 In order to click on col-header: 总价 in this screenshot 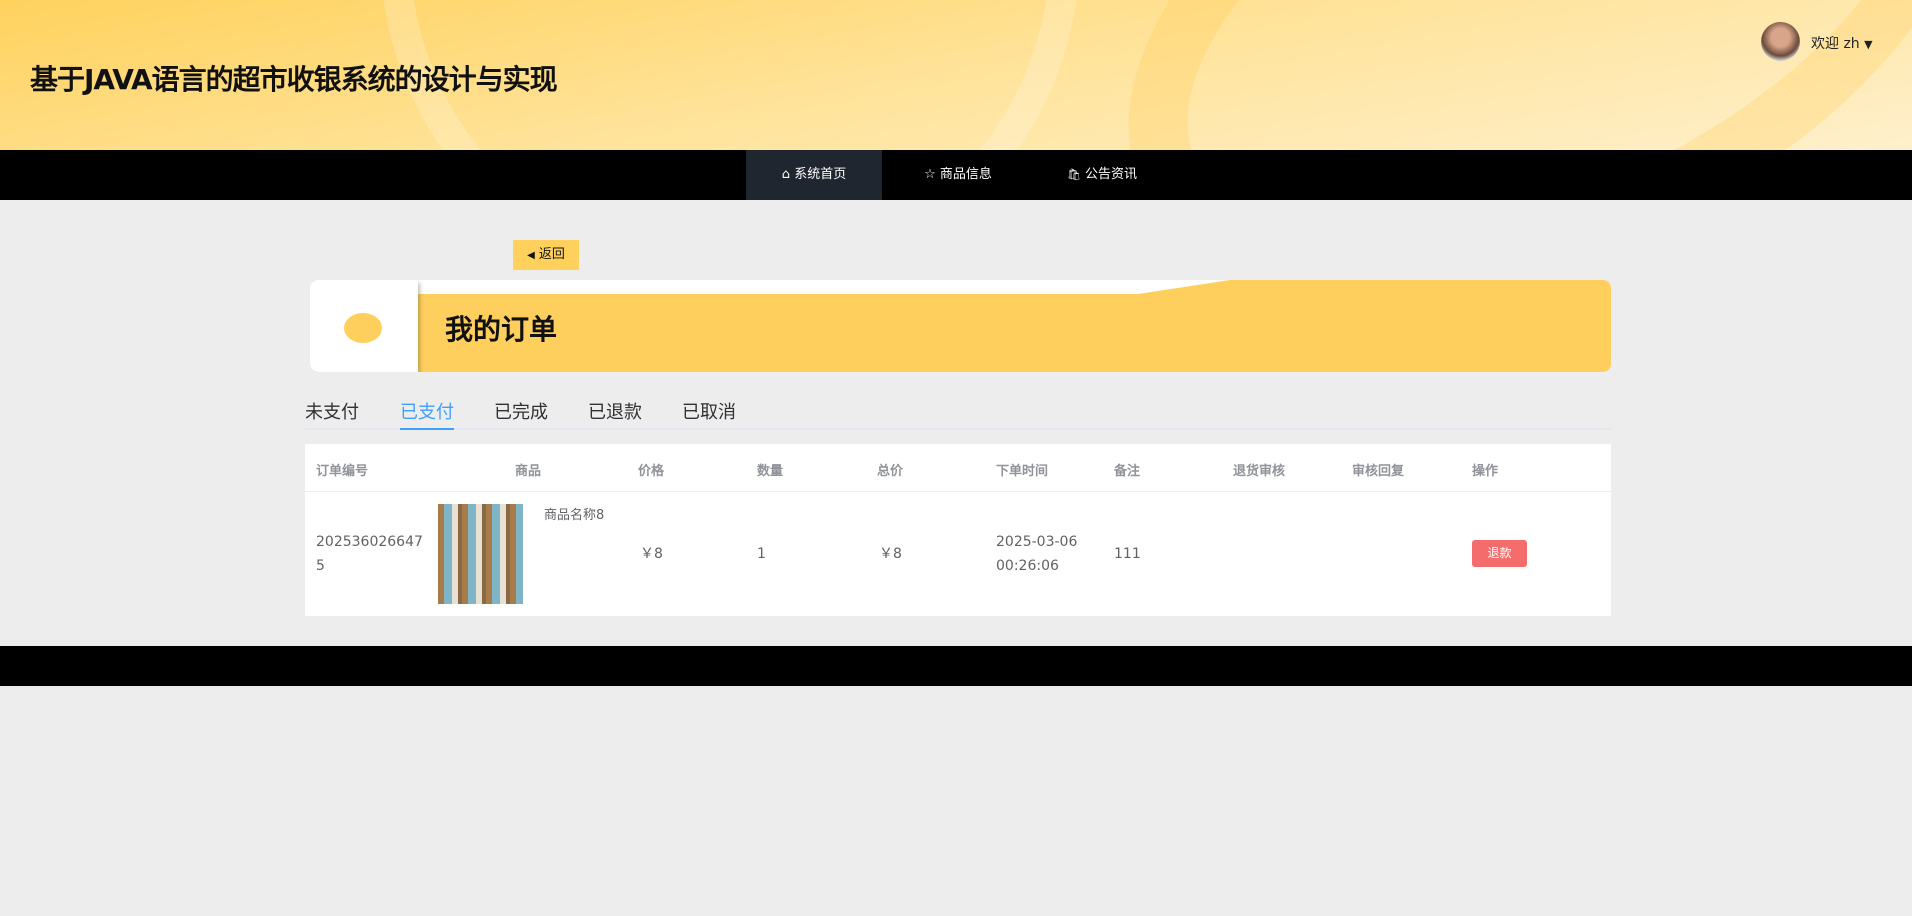, I will do `click(890, 471)`.